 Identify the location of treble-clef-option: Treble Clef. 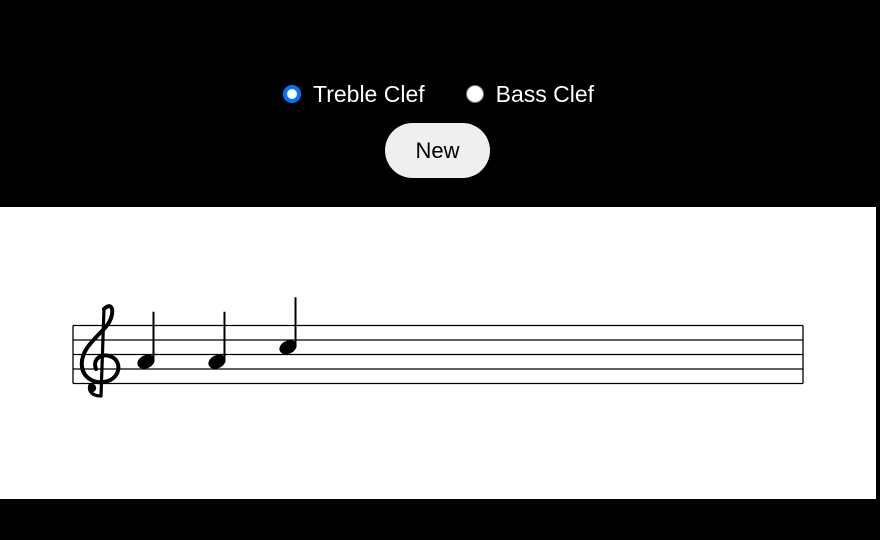
(354, 94).